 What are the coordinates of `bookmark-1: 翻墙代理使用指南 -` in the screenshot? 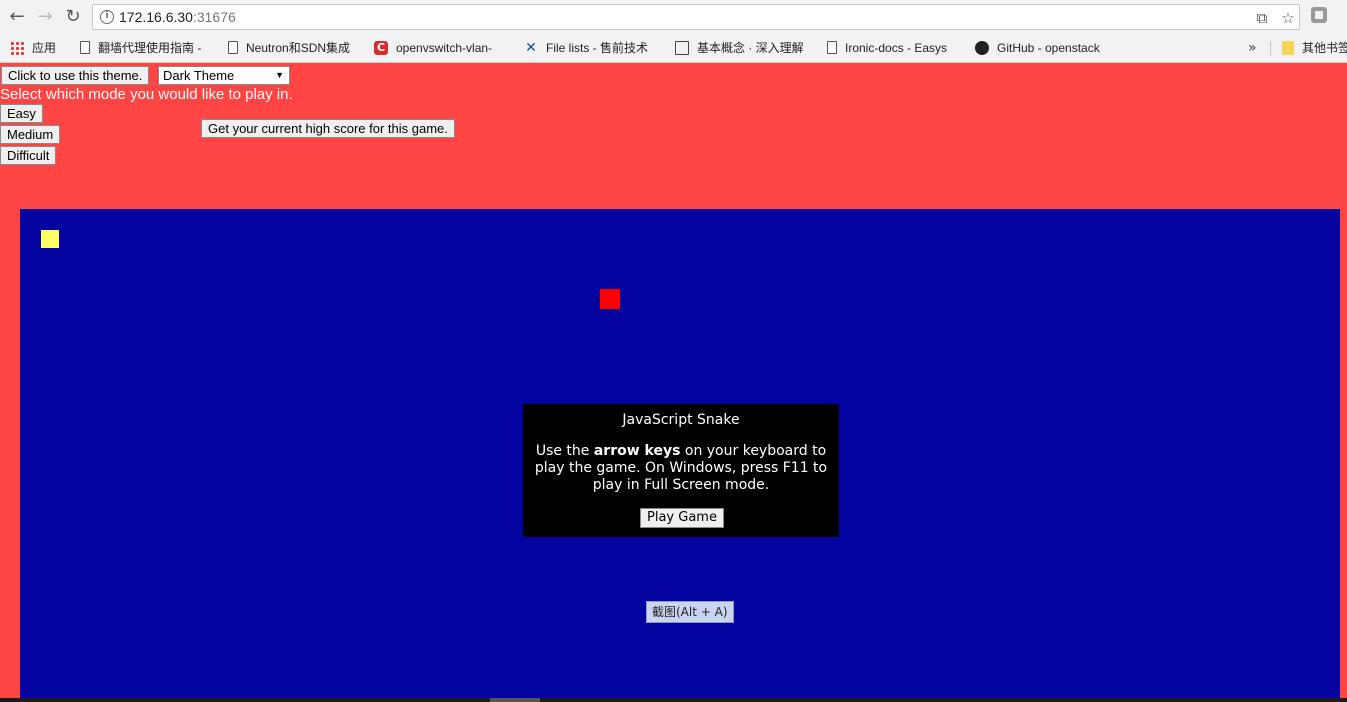 It's located at (145, 48).